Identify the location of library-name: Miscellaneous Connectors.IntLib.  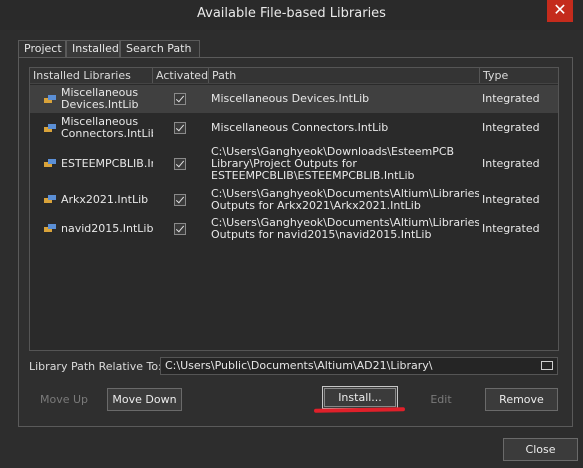
(107, 128).